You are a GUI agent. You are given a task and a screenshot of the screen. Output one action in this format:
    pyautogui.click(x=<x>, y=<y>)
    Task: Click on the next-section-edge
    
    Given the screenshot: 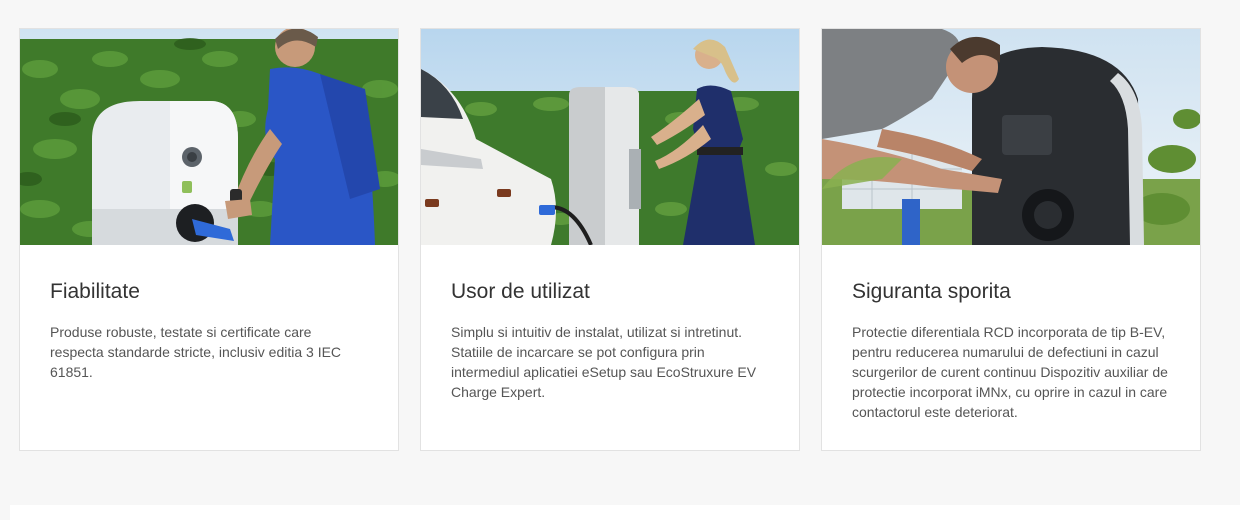 What is the action you would take?
    pyautogui.click(x=625, y=512)
    